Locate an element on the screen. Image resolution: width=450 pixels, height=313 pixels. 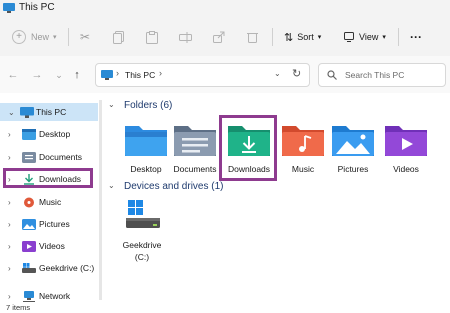
drive-label: Geekdrive (C:) is located at coordinates (142, 251).